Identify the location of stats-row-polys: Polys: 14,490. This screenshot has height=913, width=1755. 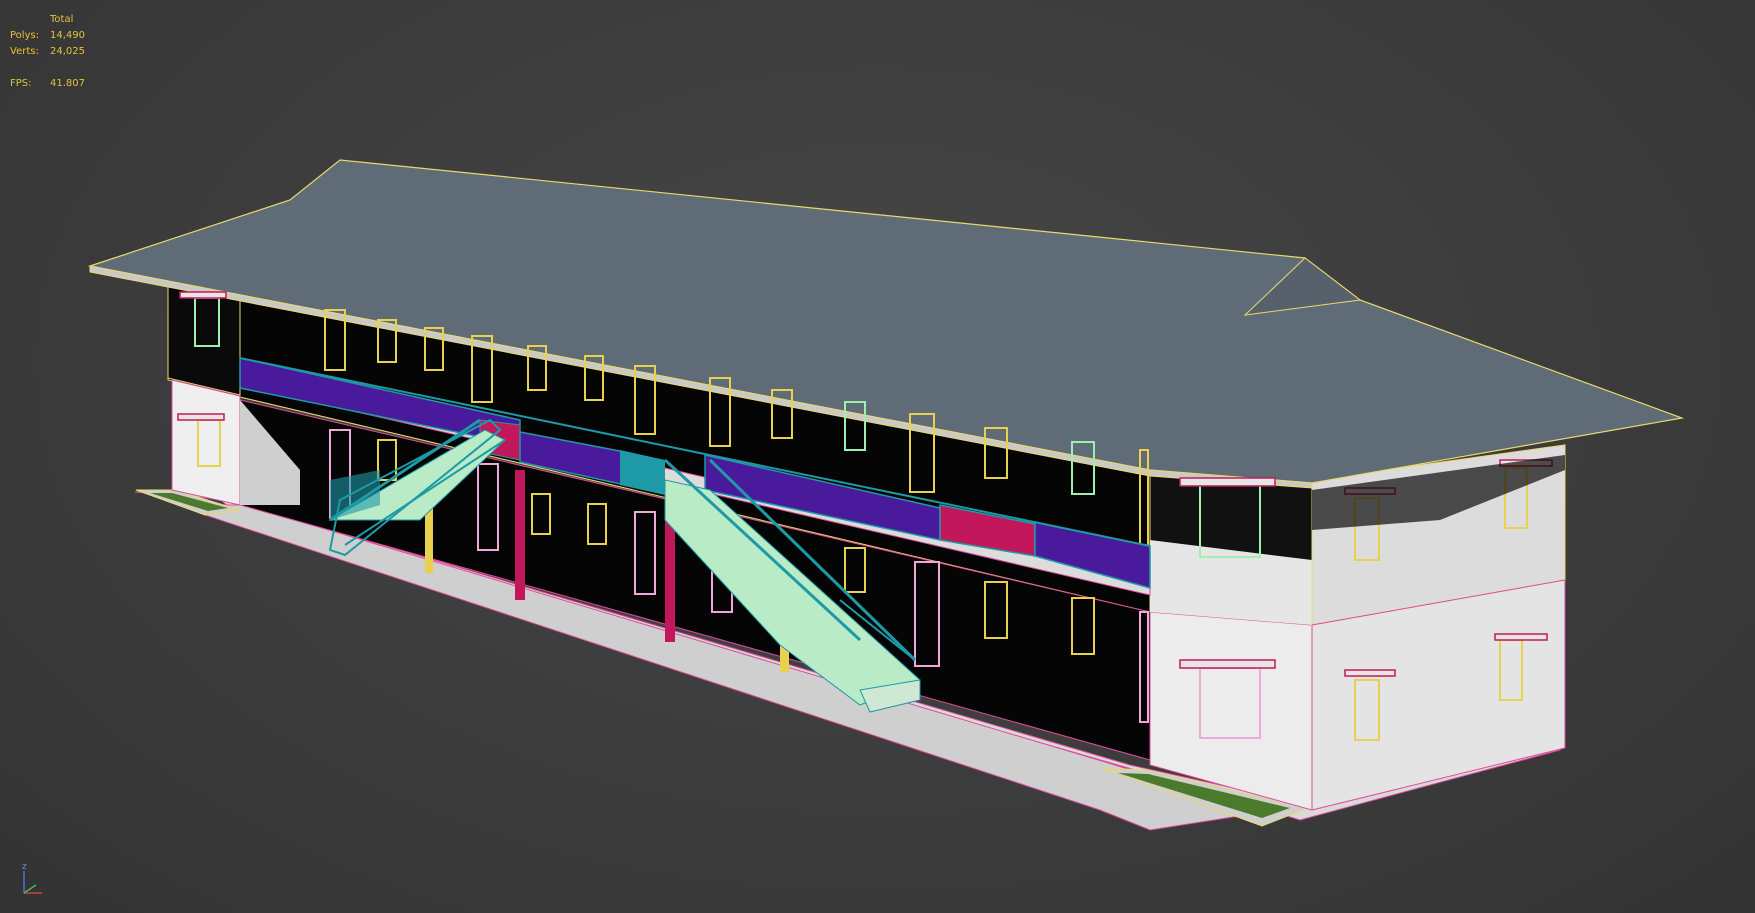
(47, 36).